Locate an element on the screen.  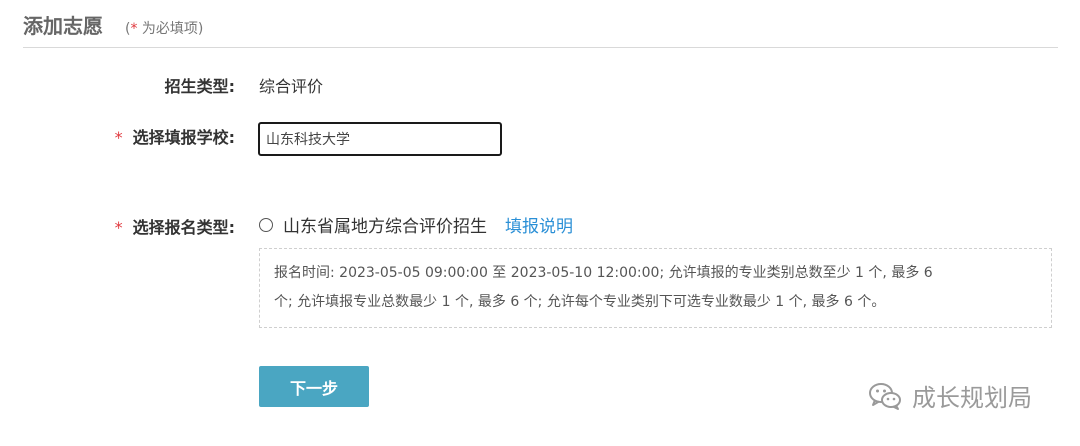
school-required-star: * is located at coordinates (118, 137).